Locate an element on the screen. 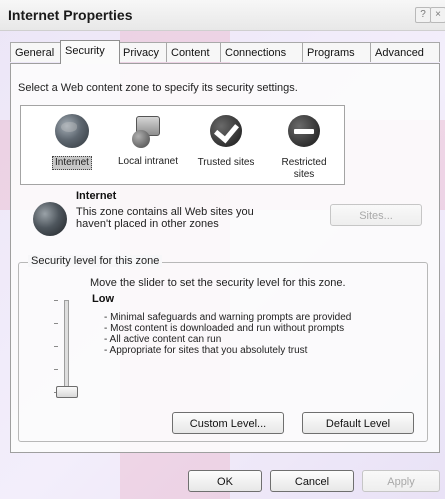 This screenshot has height=499, width=445. tab-content: Content is located at coordinates (194, 52).